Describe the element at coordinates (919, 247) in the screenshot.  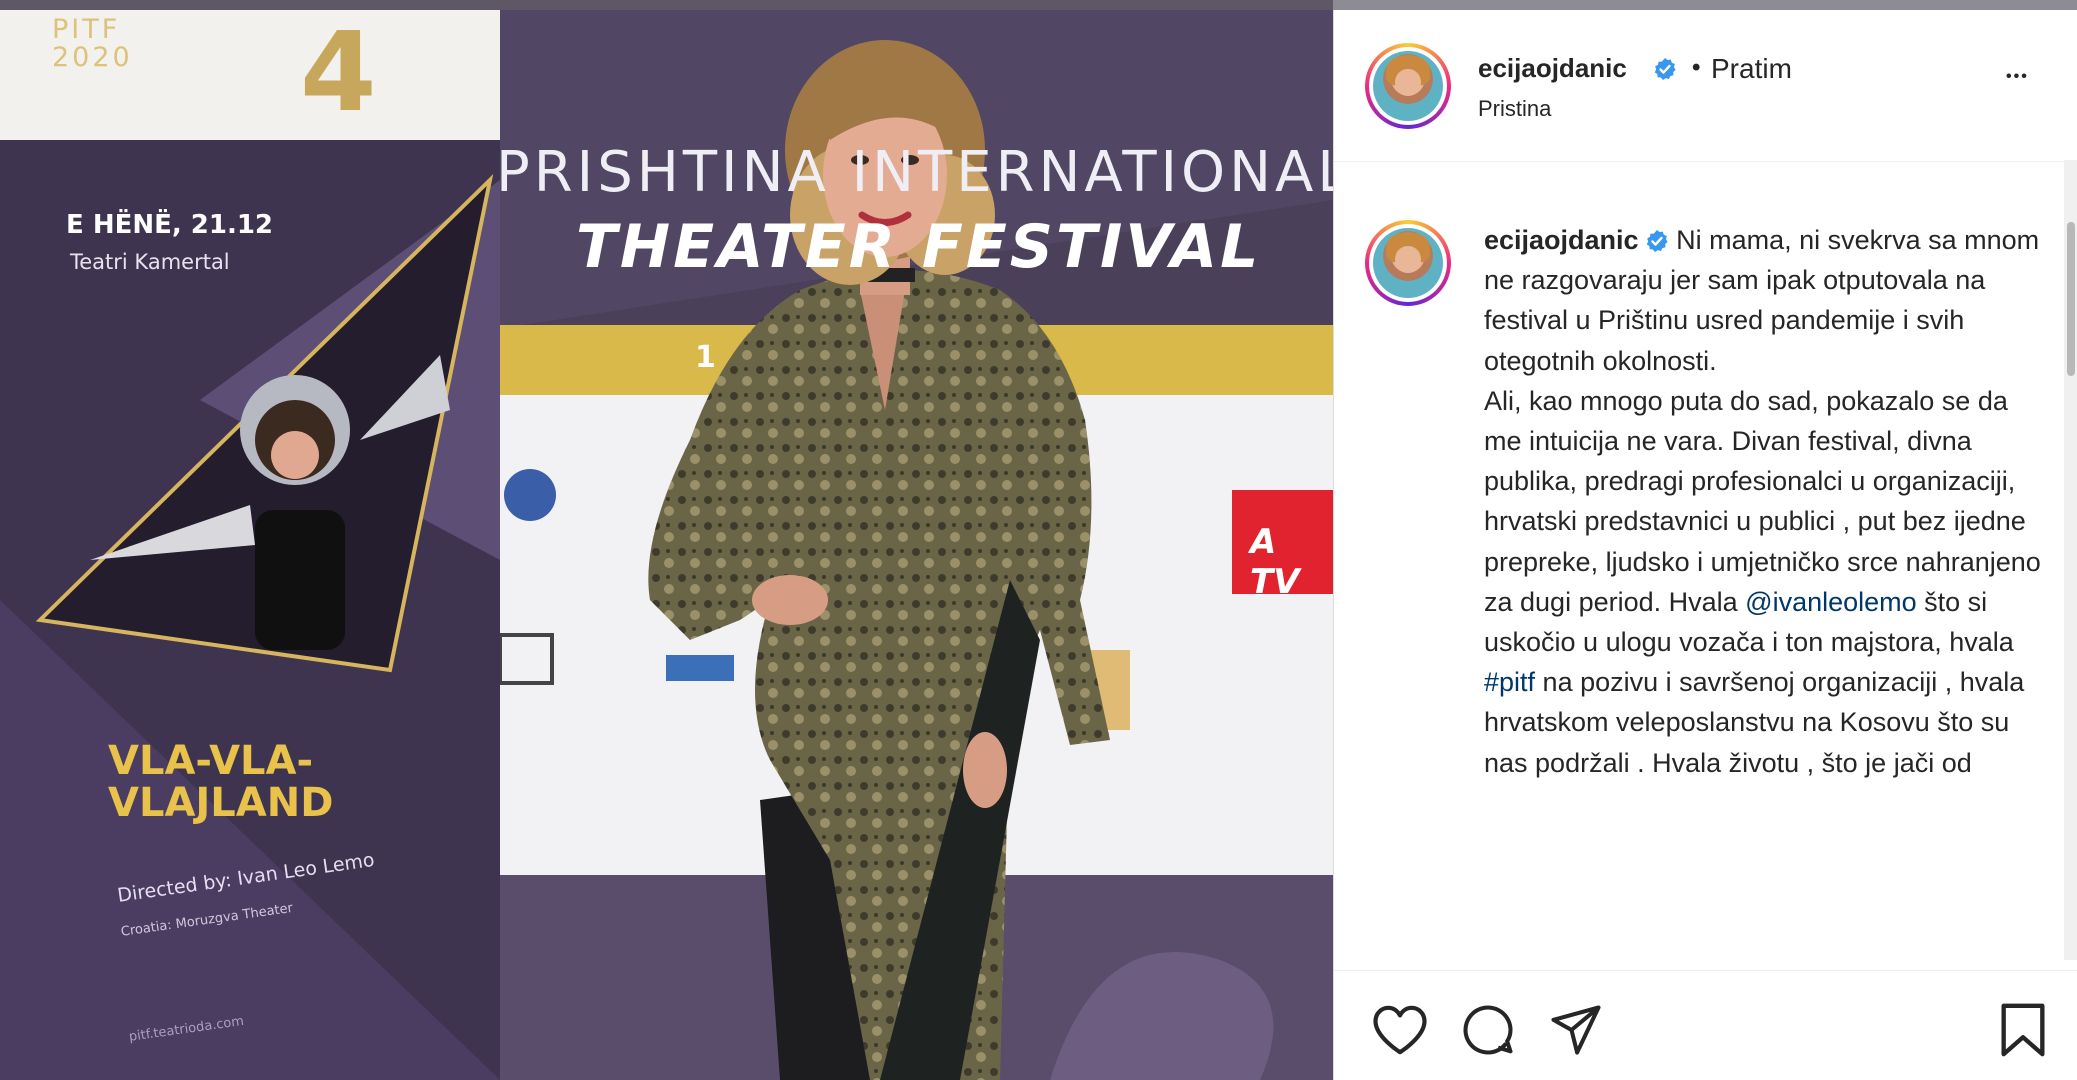
I see `backdrop-line2: THEATER FESTIVAL` at that location.